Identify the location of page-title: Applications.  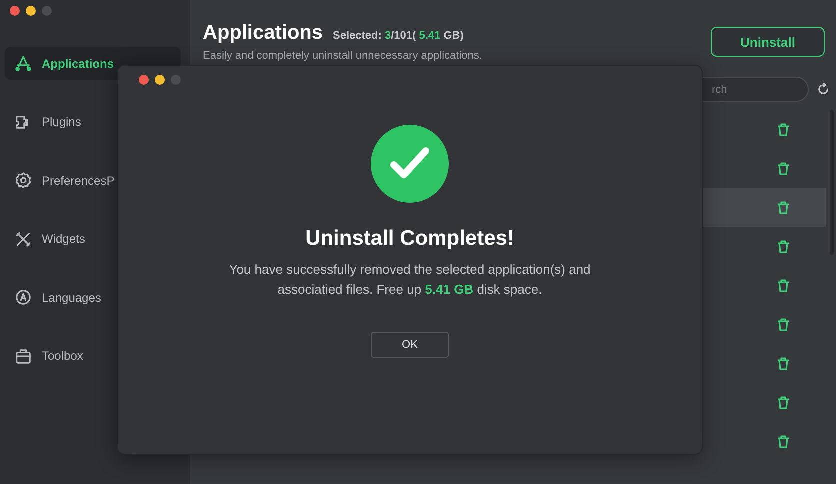
(263, 33).